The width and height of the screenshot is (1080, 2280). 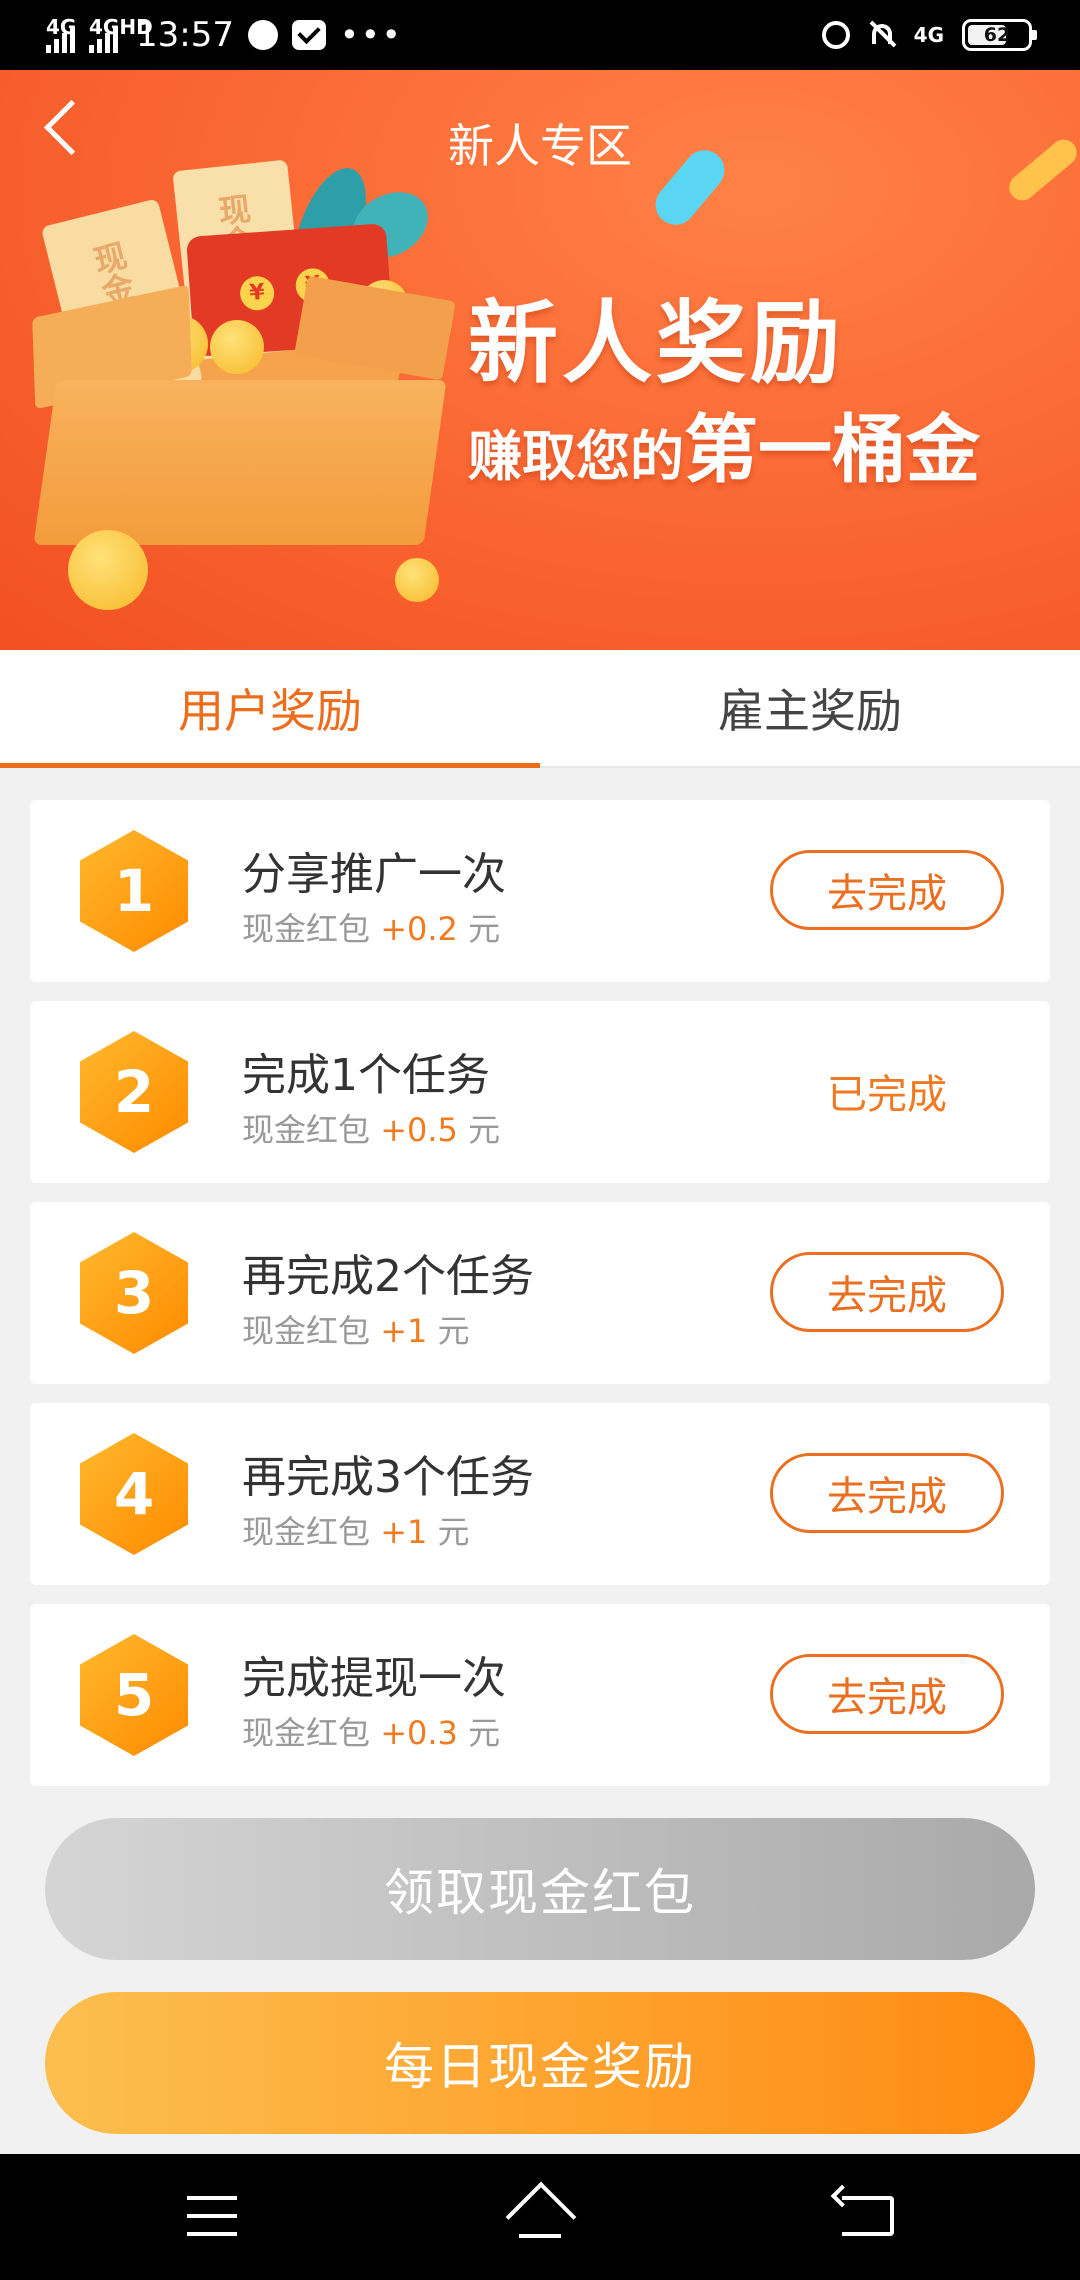 I want to click on reward-amount: +0.2, so click(x=419, y=929).